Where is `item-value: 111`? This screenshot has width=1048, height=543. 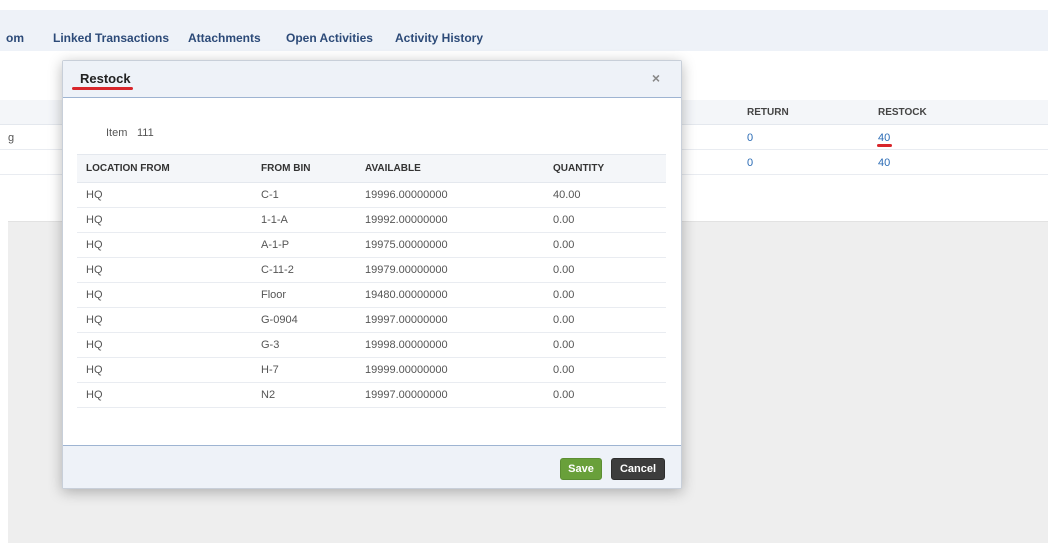
item-value: 111 is located at coordinates (145, 133).